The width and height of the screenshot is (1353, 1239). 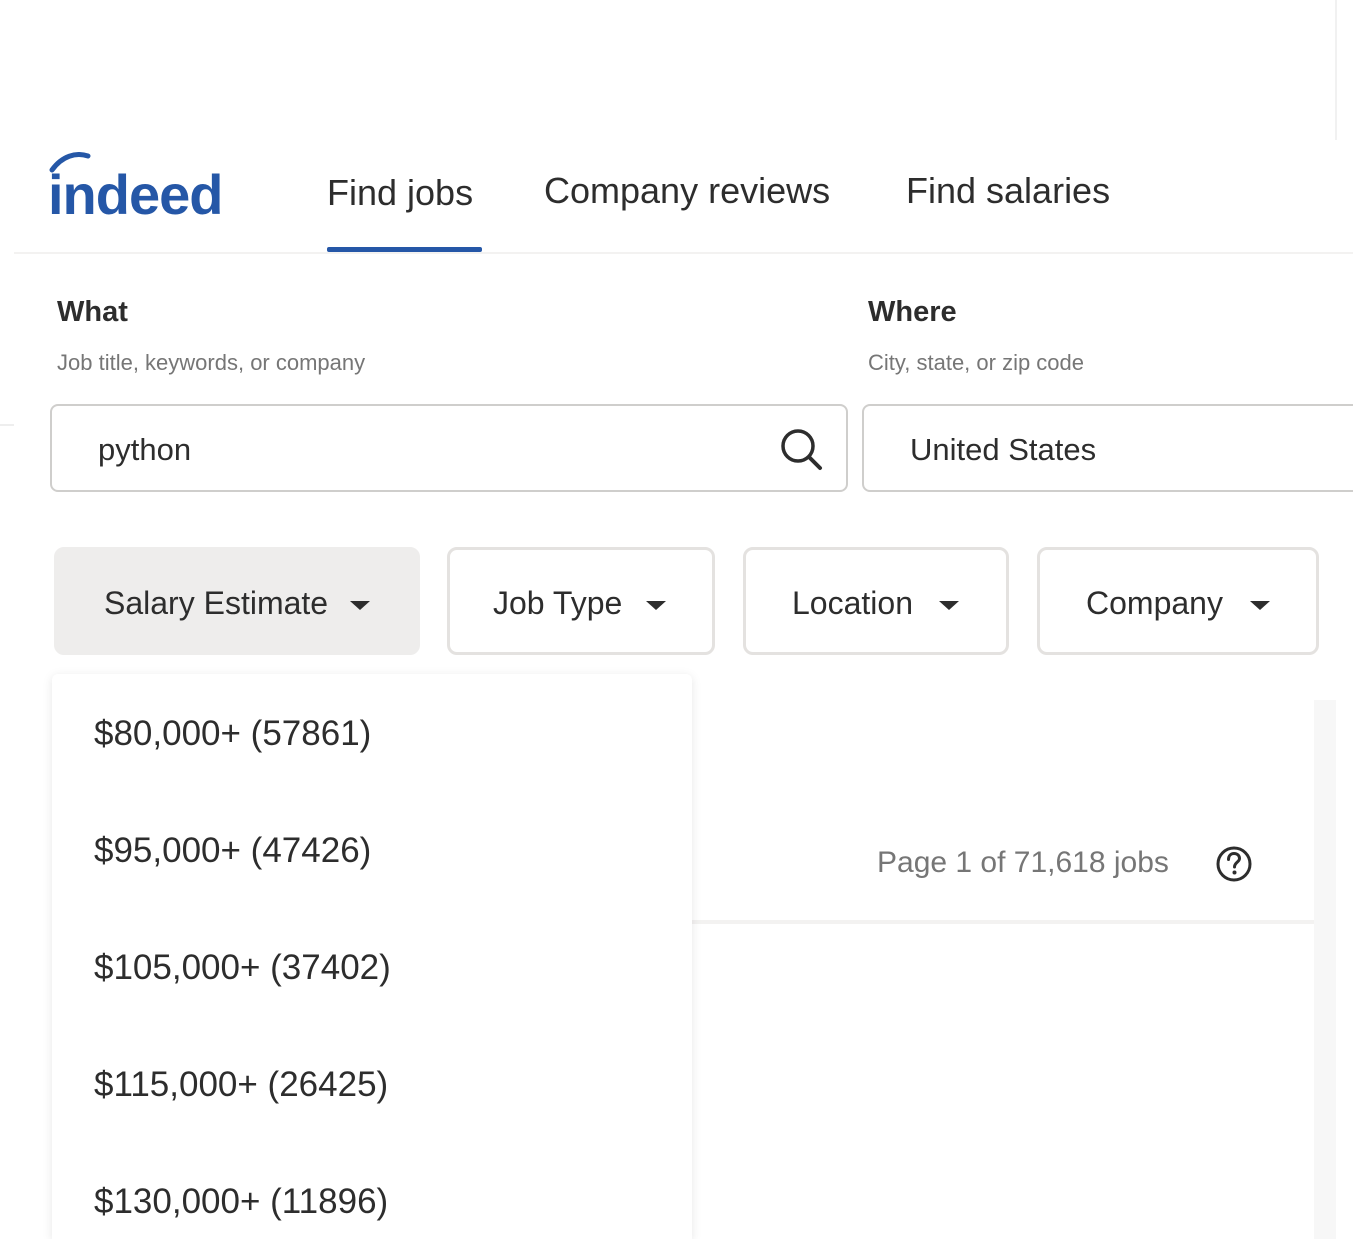 I want to click on top-blank-area, so click(x=676, y=70).